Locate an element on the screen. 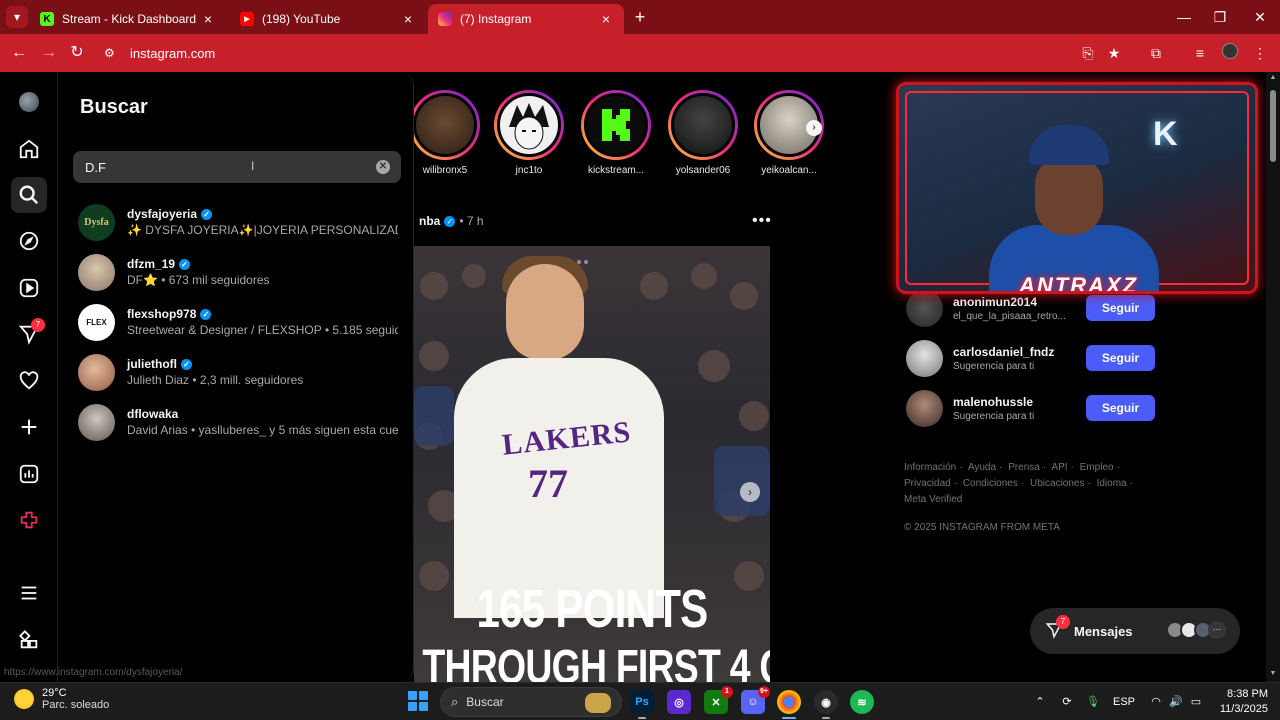 Image resolution: width=1280 pixels, height=720 pixels. show-hidden-icons-chevron-icon: ⌃ is located at coordinates (1040, 702).